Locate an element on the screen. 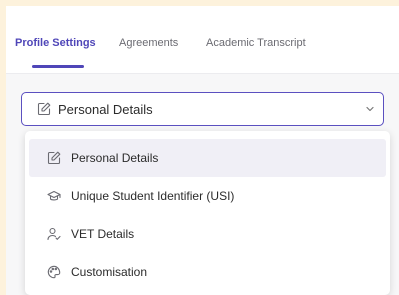 The width and height of the screenshot is (399, 295). menu-item-customisation: Customisation is located at coordinates (207, 272).